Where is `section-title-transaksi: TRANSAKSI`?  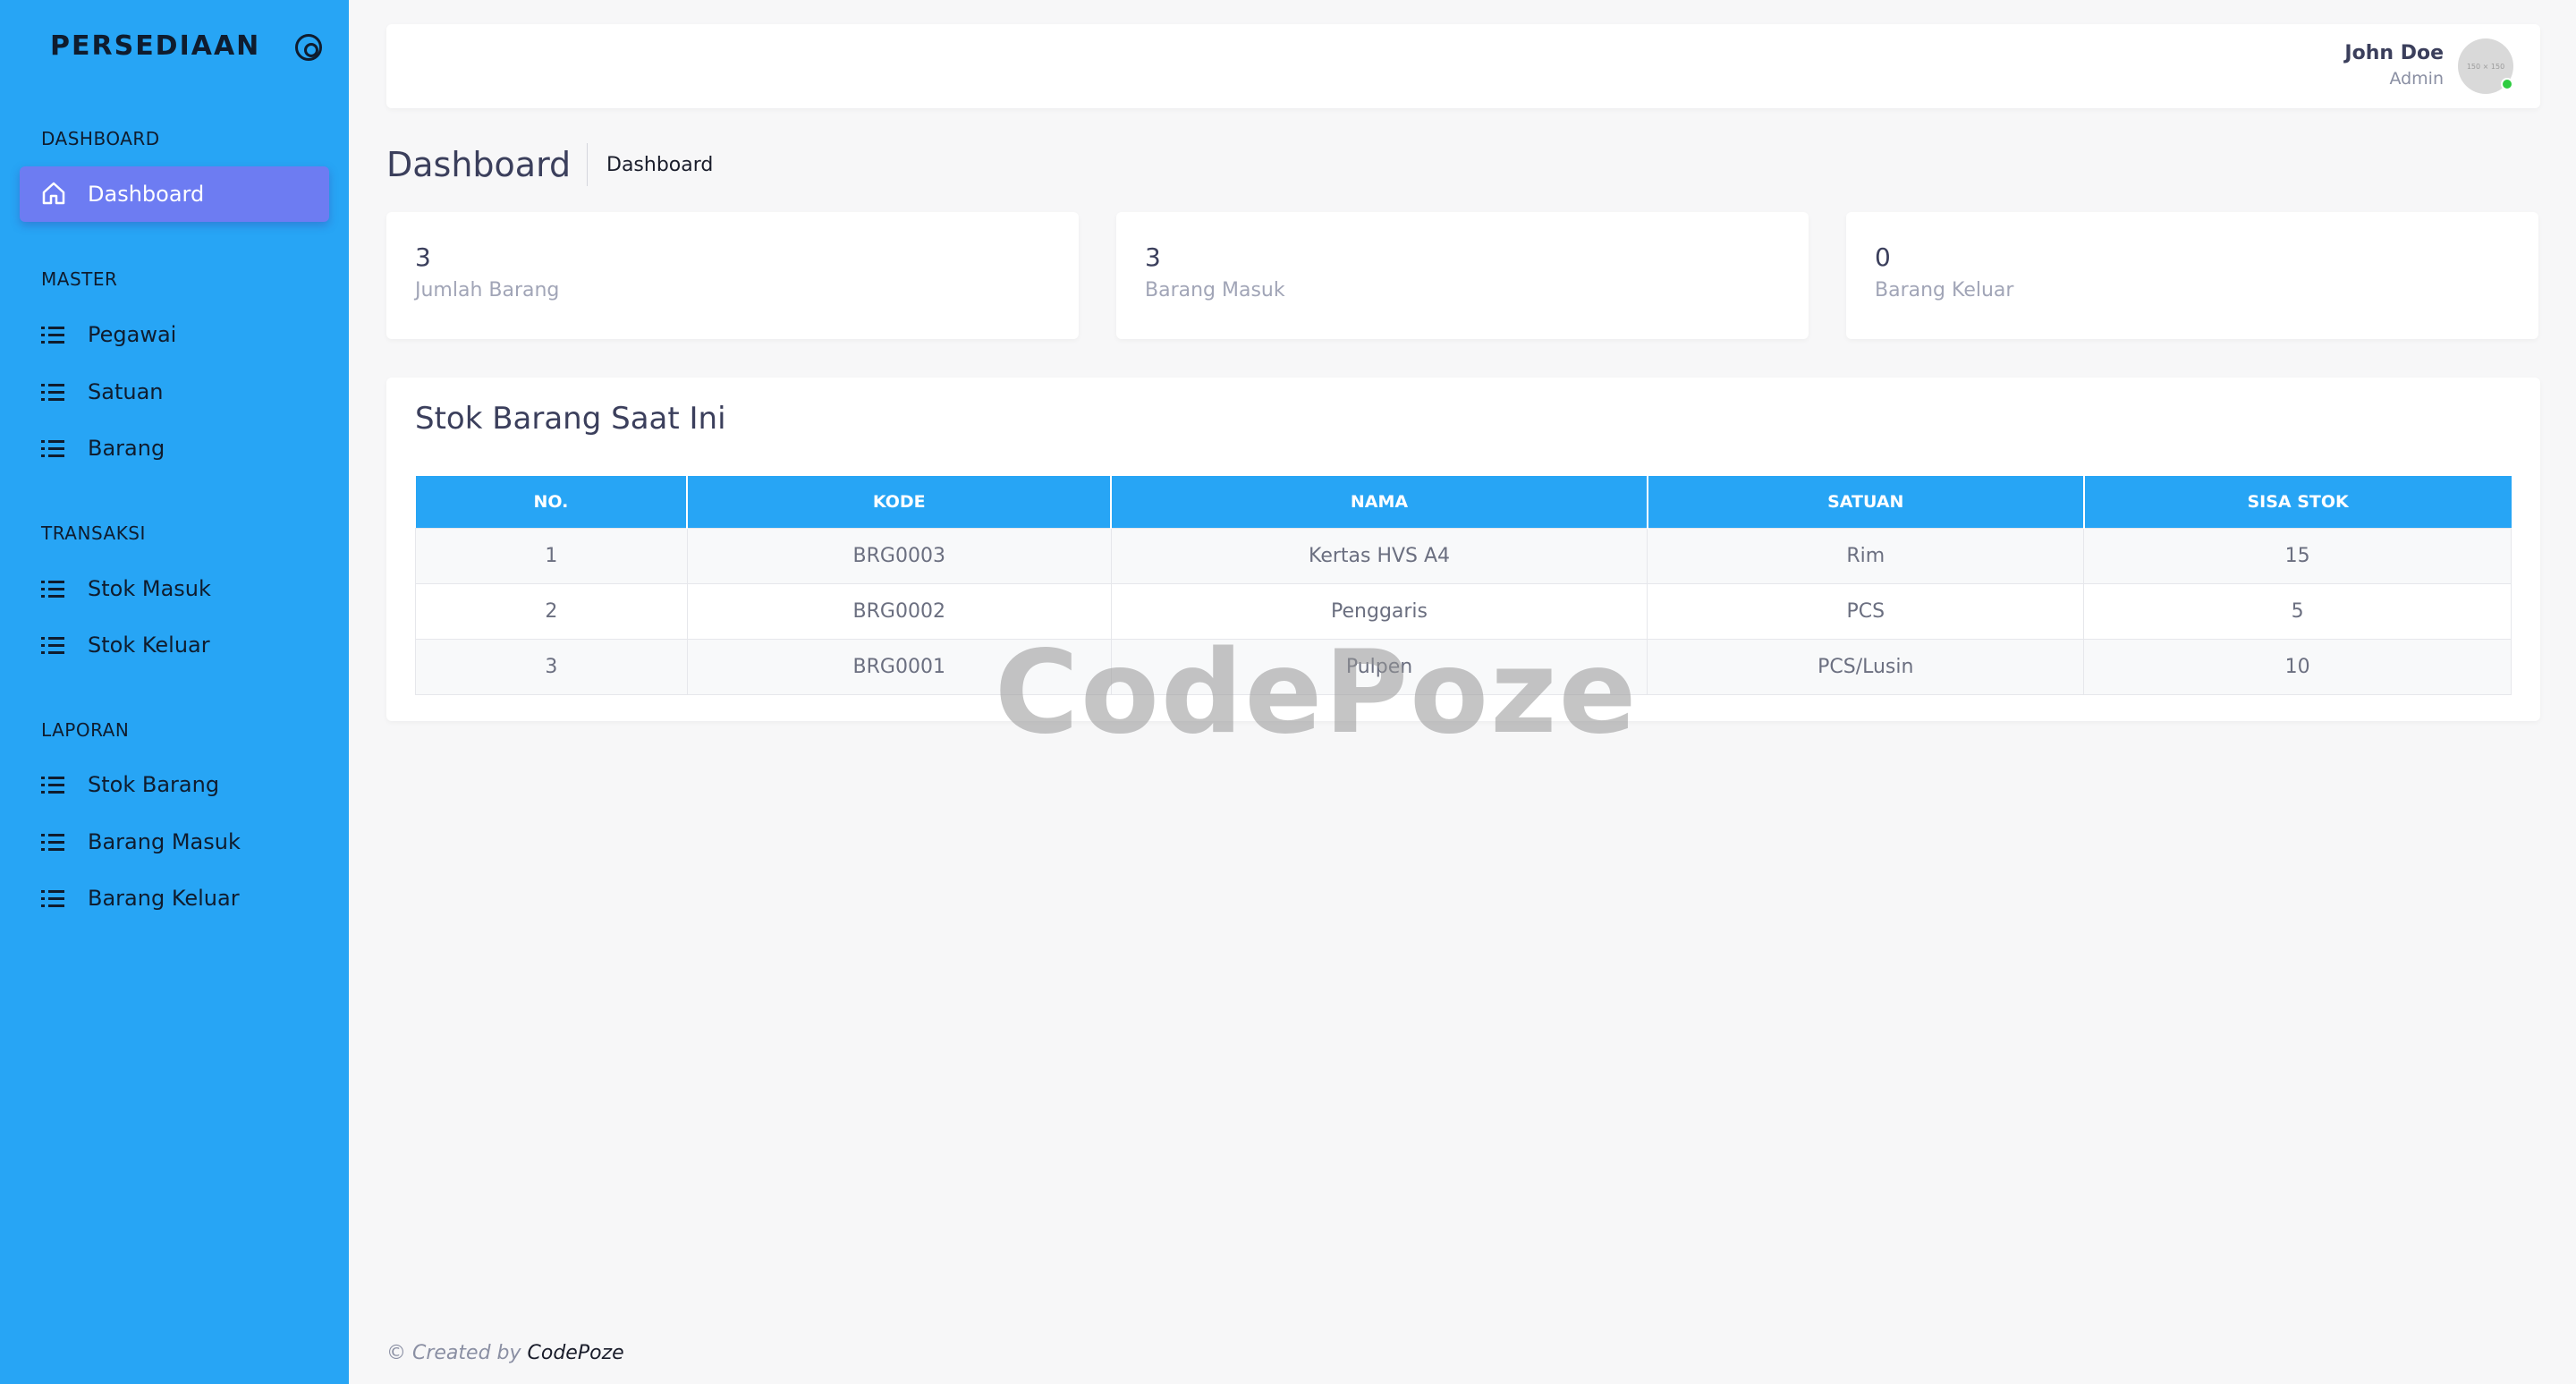
section-title-transaksi: TRANSAKSI is located at coordinates (93, 533).